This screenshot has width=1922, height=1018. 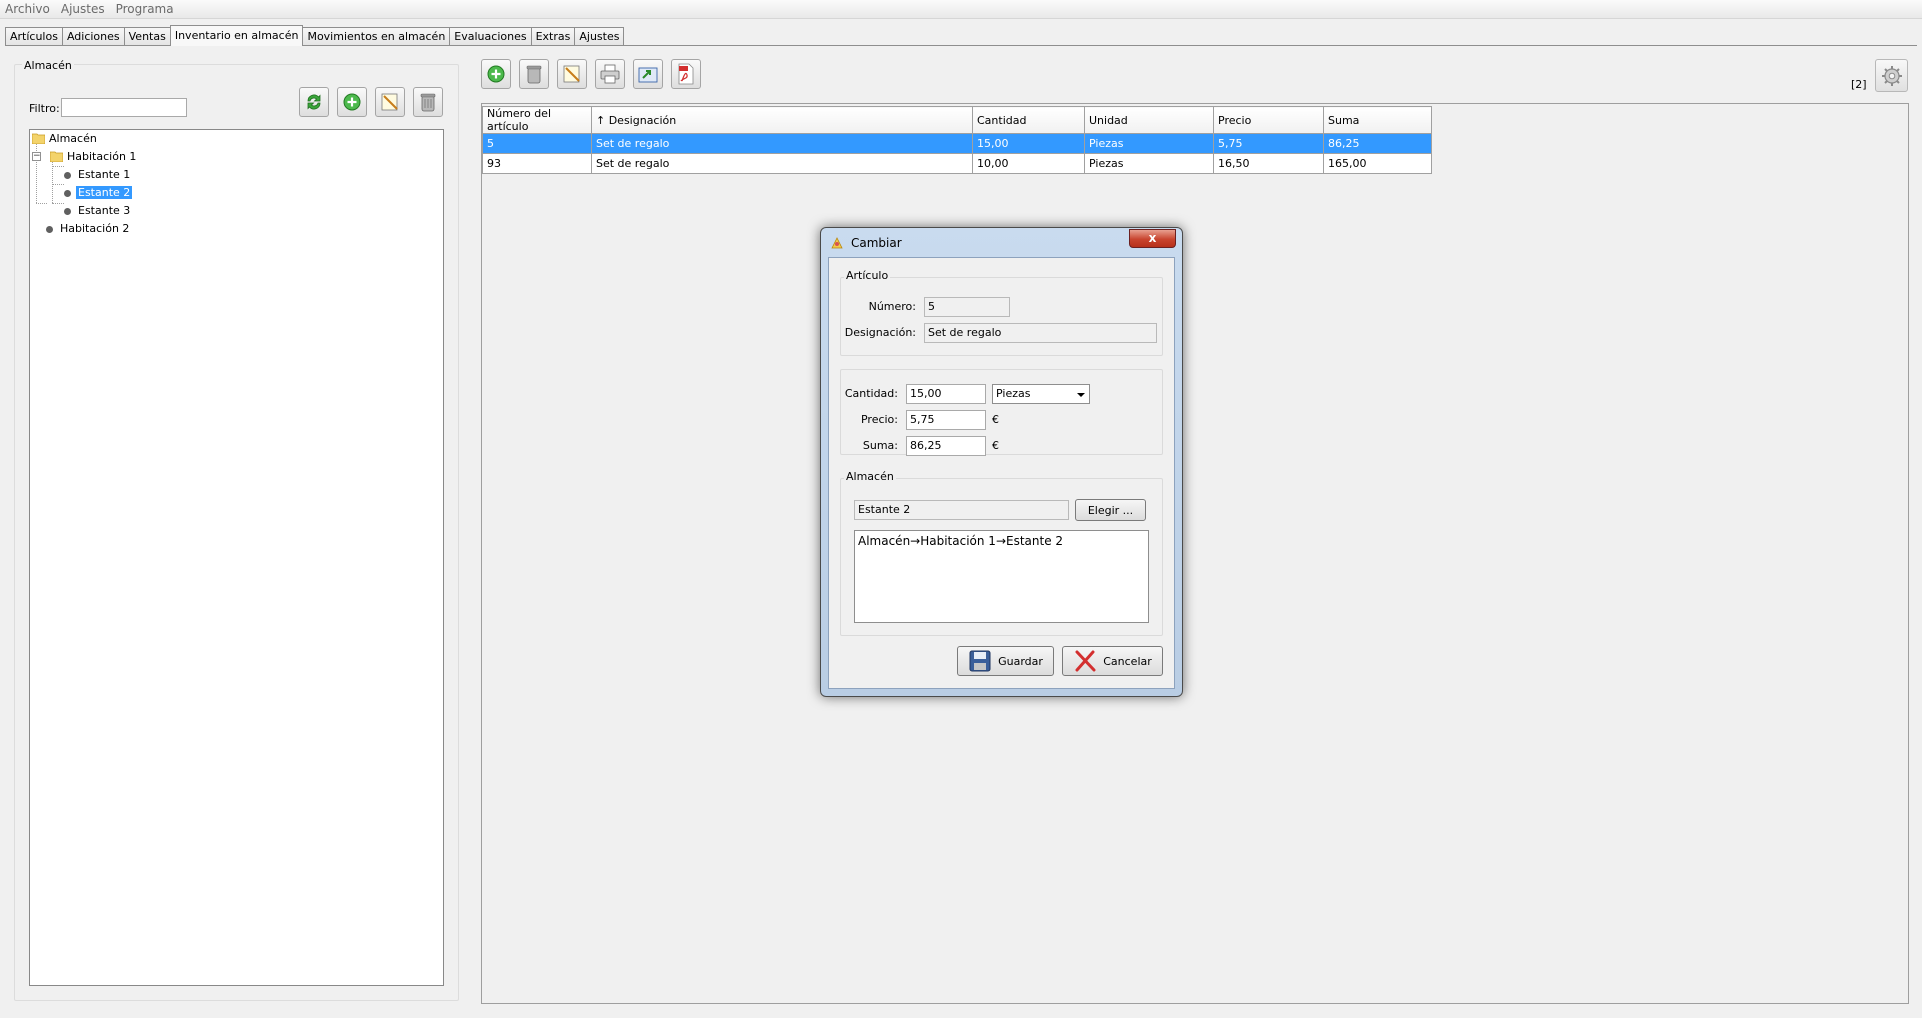 I want to click on column-header-sum: Suma, so click(x=1377, y=120).